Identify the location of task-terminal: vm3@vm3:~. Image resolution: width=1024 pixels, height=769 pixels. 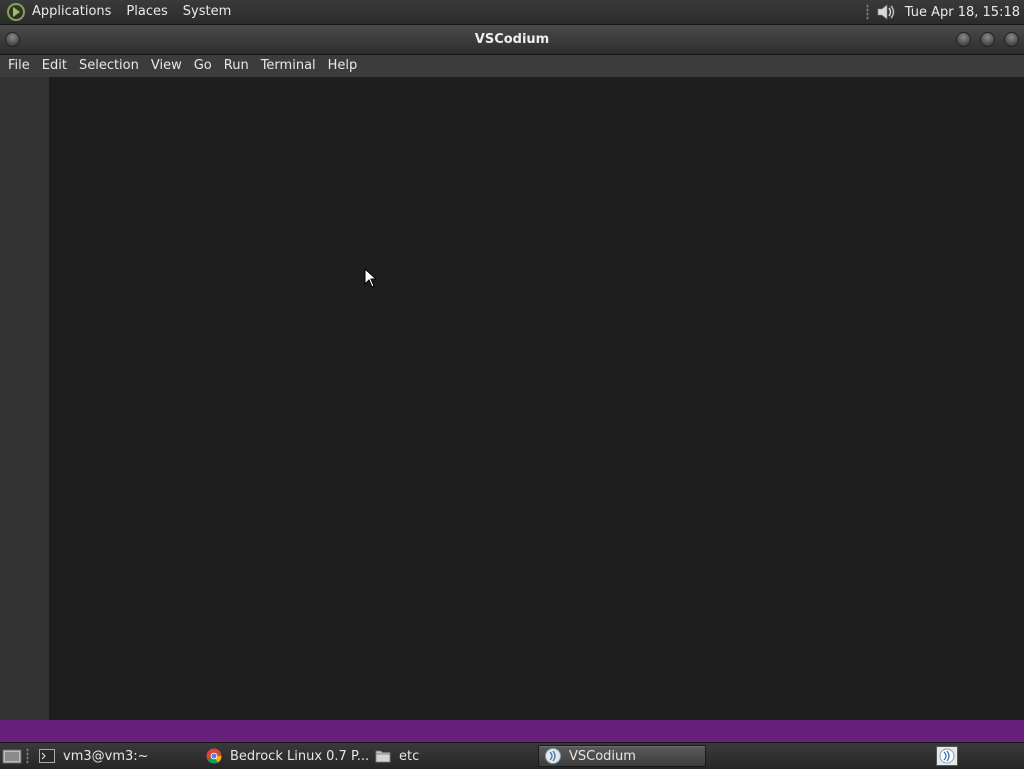
(115, 756).